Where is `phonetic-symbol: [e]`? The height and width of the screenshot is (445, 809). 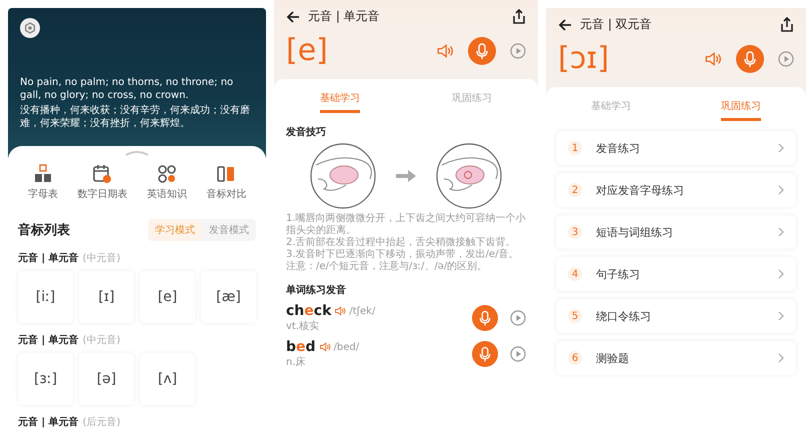 phonetic-symbol: [e] is located at coordinates (307, 51).